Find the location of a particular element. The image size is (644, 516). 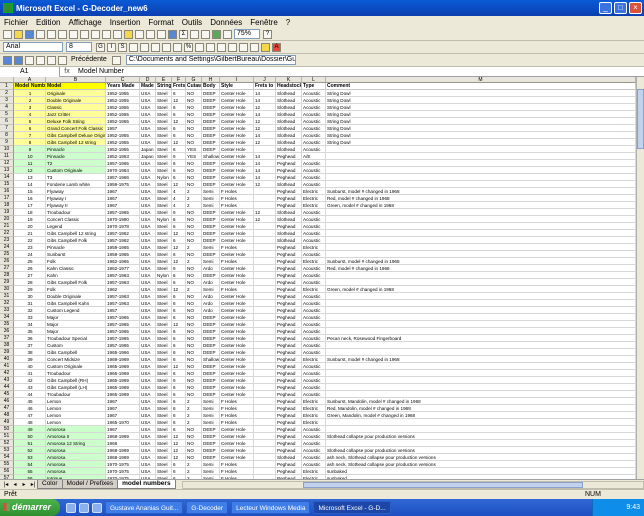

format-painter-icon is located at coordinates (139, 34).